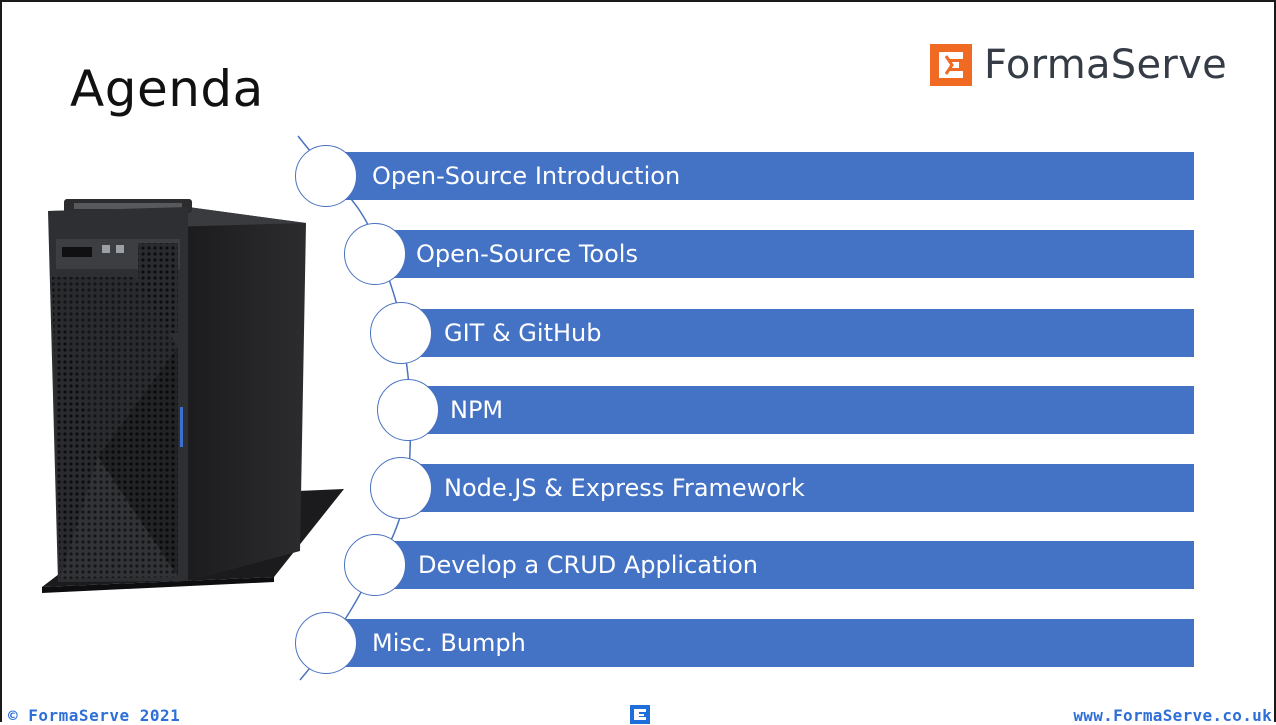  Describe the element at coordinates (523, 333) in the screenshot. I see `agenda-item-label: GIT & GitHub` at that location.